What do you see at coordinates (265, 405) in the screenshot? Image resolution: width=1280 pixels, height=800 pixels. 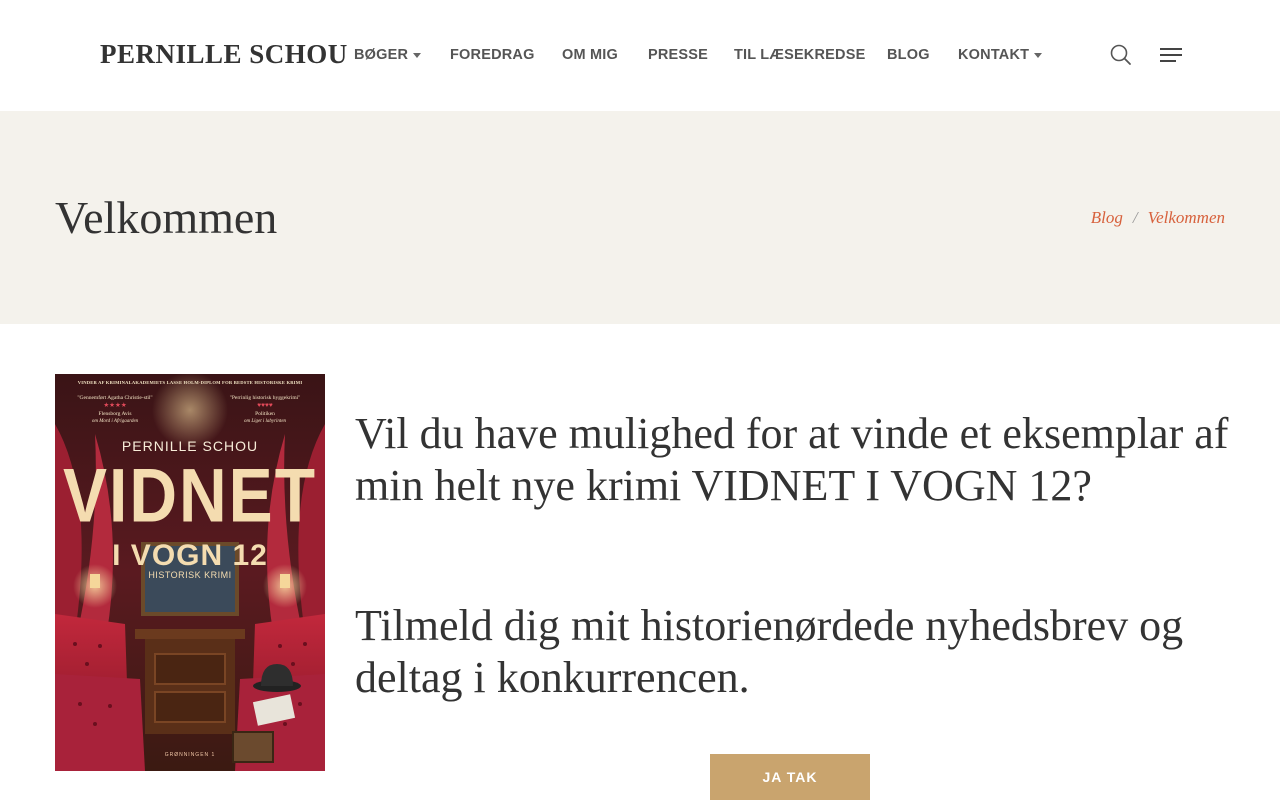 I see `cover-rating-hearts: ♥♥♥♥` at bounding box center [265, 405].